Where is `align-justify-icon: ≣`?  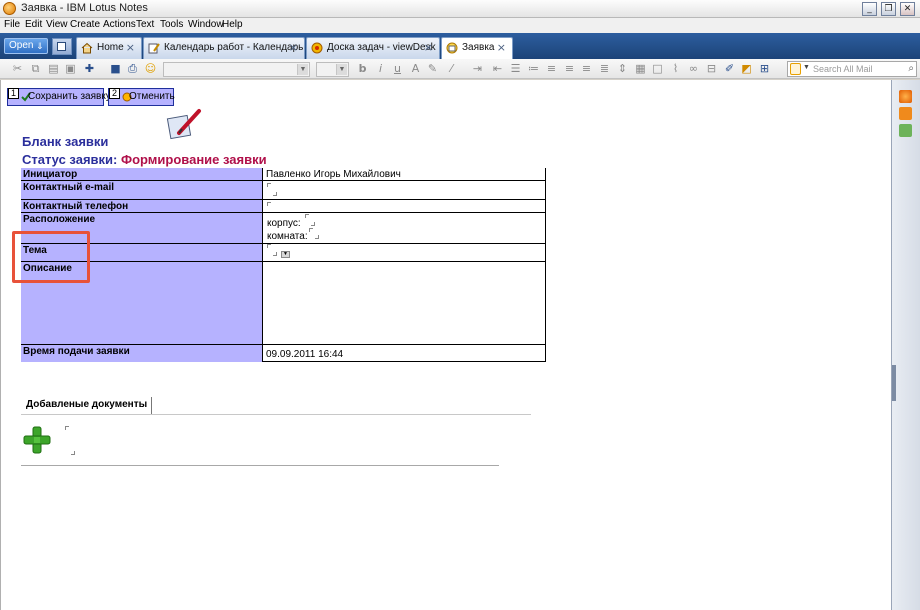
align-justify-icon: ≣ is located at coordinates (604, 68).